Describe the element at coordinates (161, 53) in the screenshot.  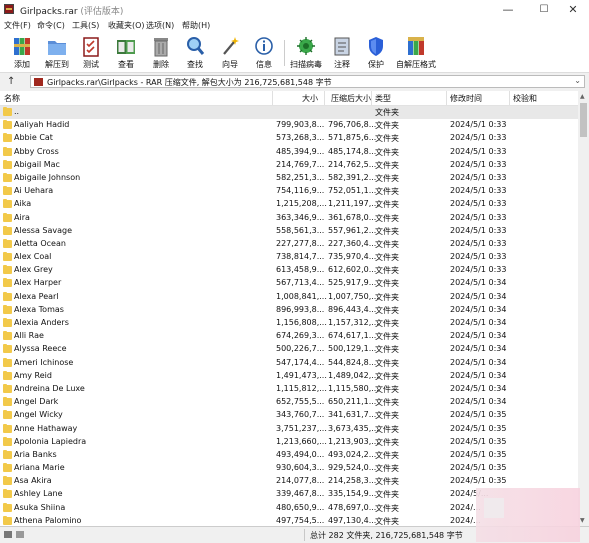
I see `delete-button: 删除` at that location.